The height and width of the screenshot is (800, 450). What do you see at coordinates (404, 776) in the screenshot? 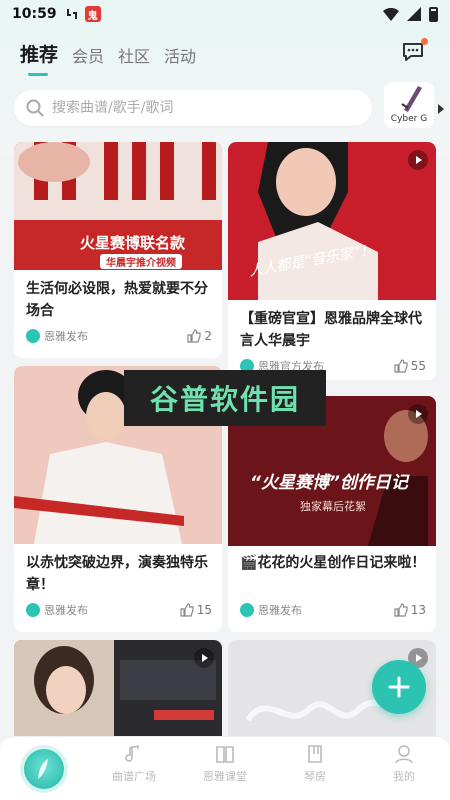
I see `nav-label: 我的` at bounding box center [404, 776].